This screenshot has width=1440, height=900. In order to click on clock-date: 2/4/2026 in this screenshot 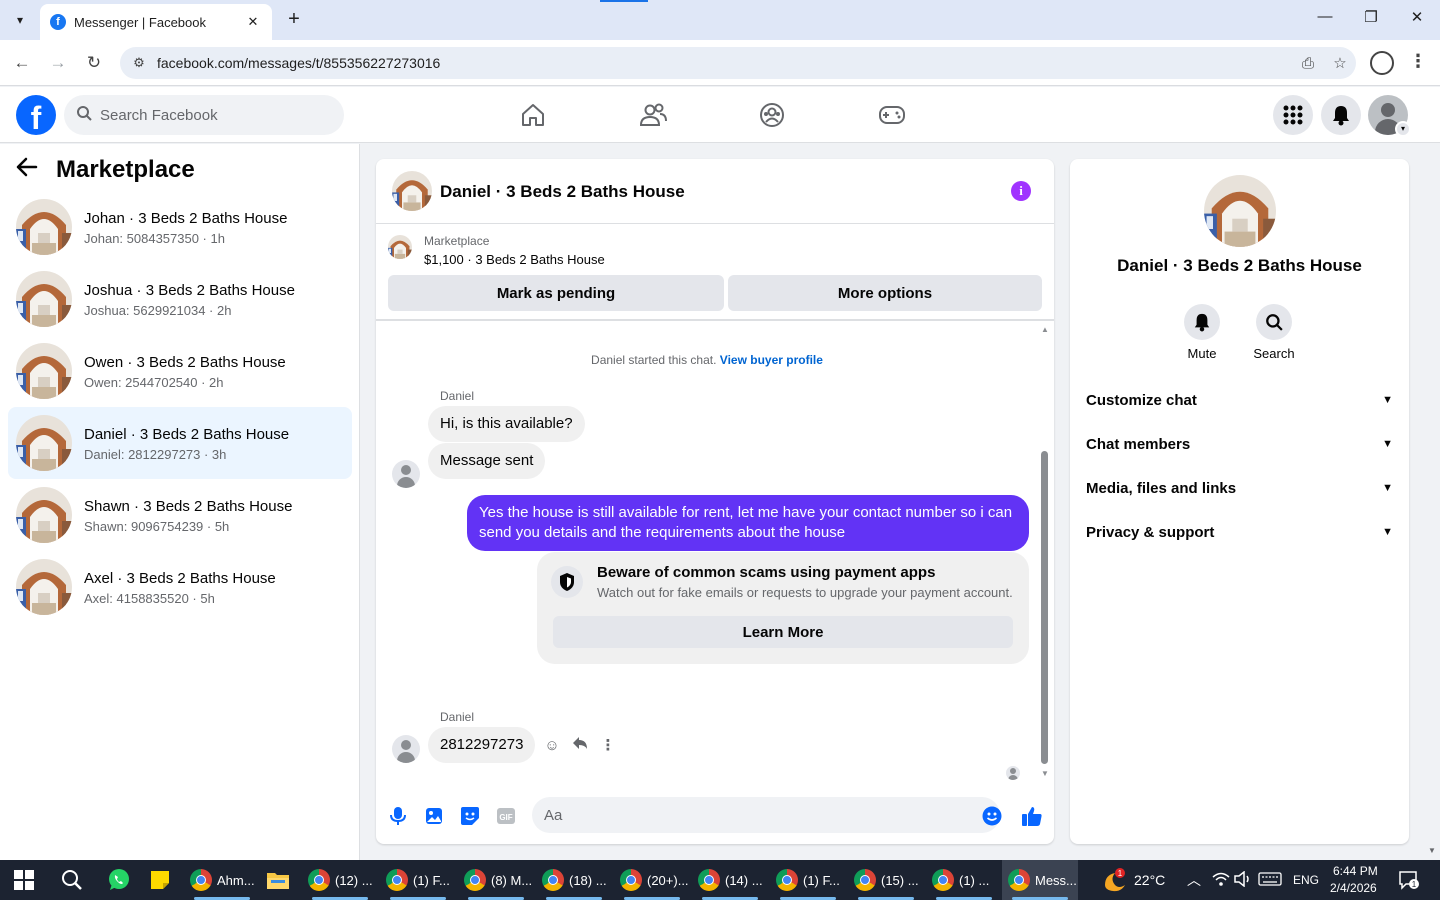, I will do `click(1353, 888)`.